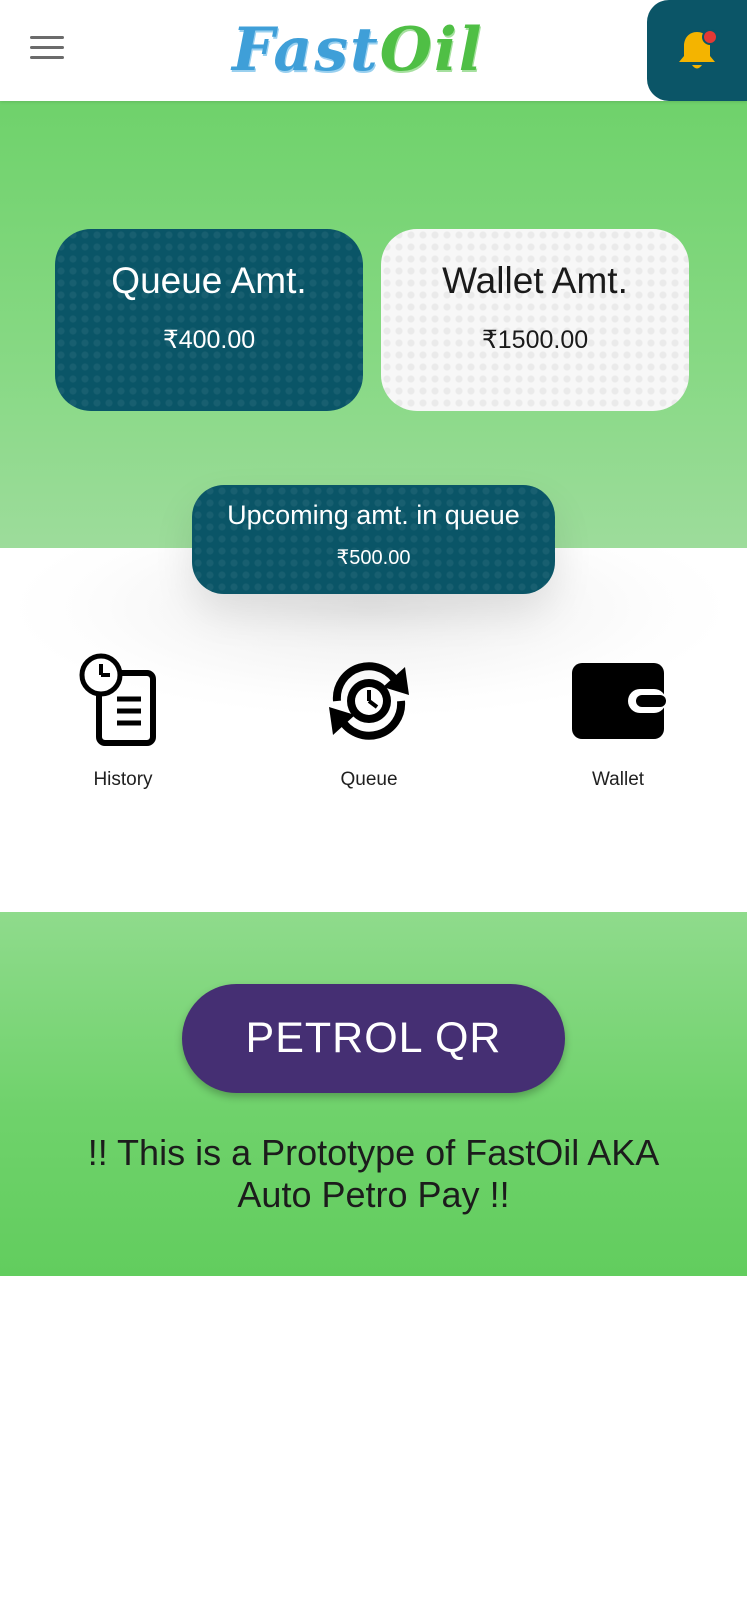  I want to click on queue-button: Queue, so click(369, 721).